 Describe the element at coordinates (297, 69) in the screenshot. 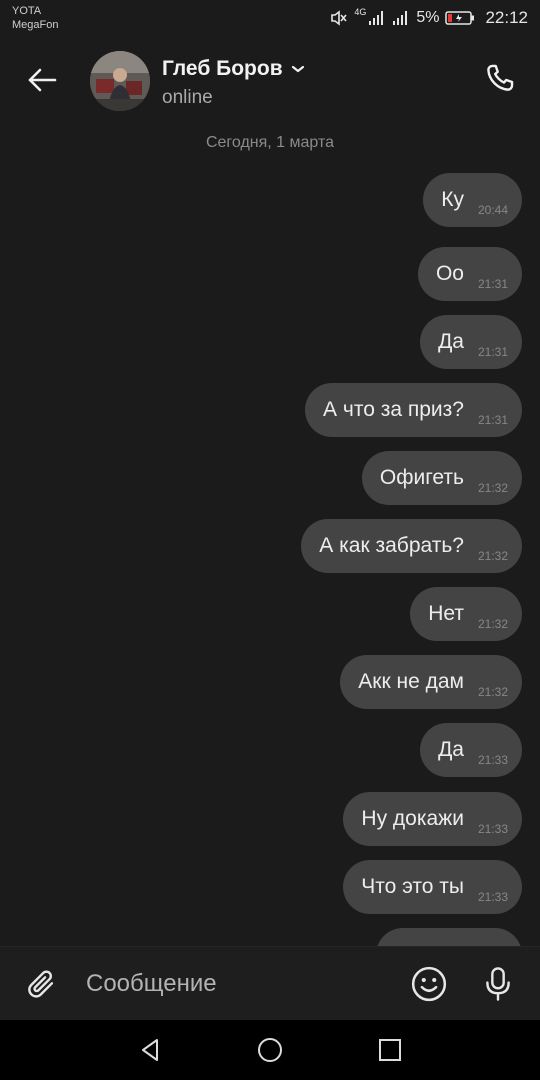

I see `chevron-down-icon` at that location.